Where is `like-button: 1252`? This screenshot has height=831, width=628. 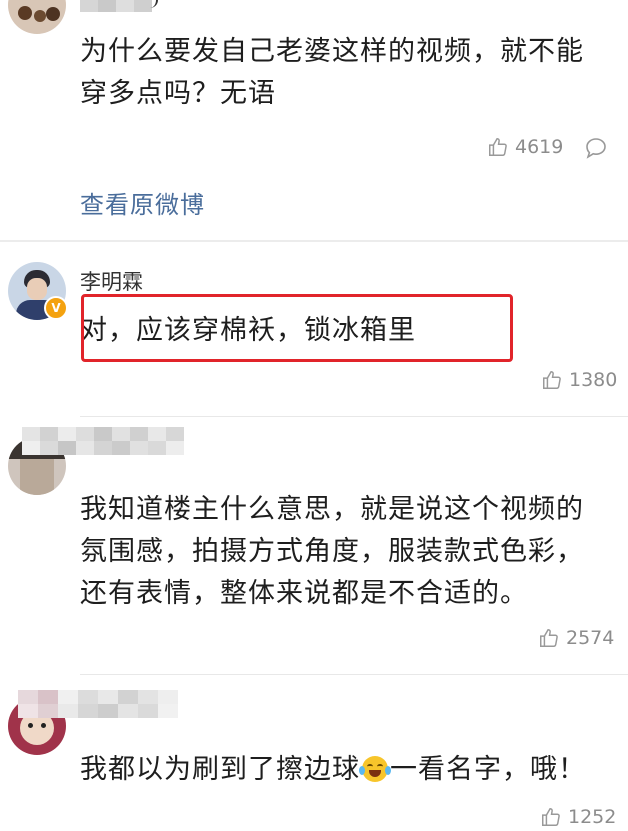 like-button: 1252 is located at coordinates (578, 817).